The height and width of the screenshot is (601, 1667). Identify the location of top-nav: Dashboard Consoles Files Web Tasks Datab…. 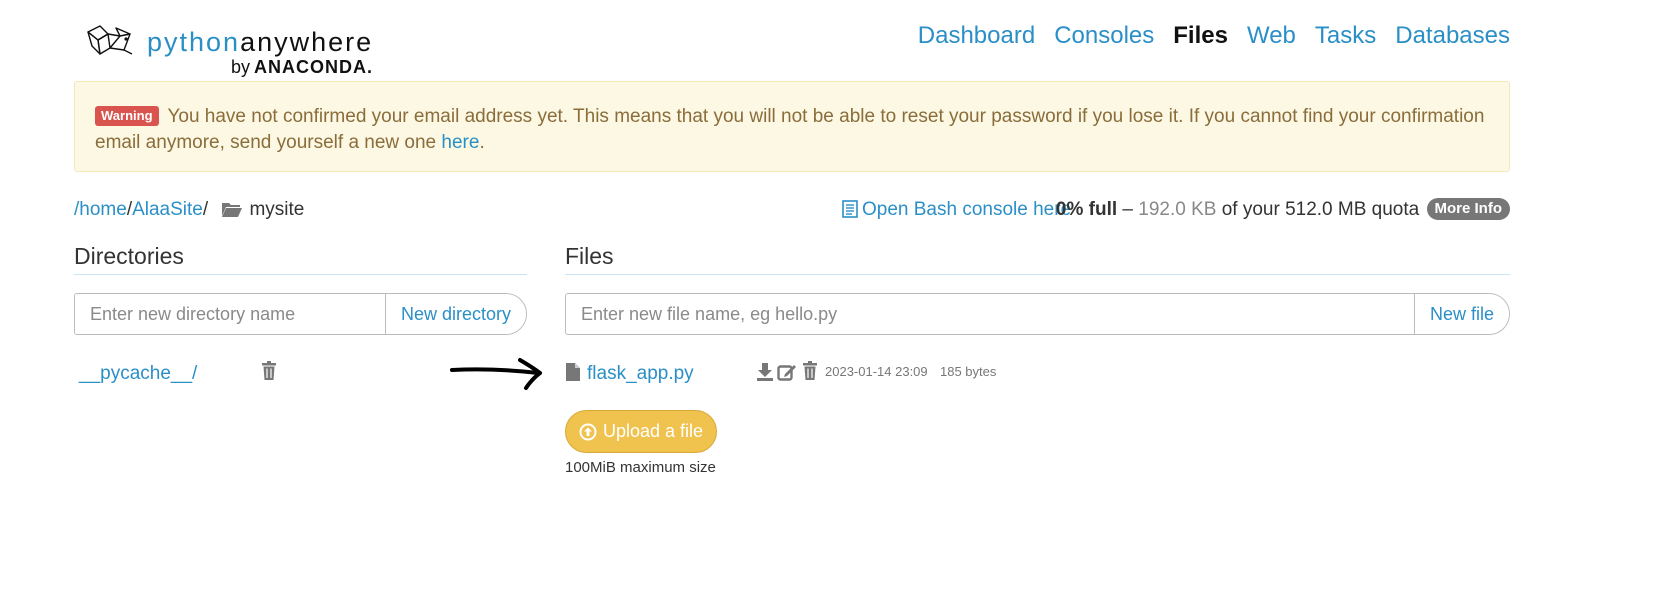
(1214, 36).